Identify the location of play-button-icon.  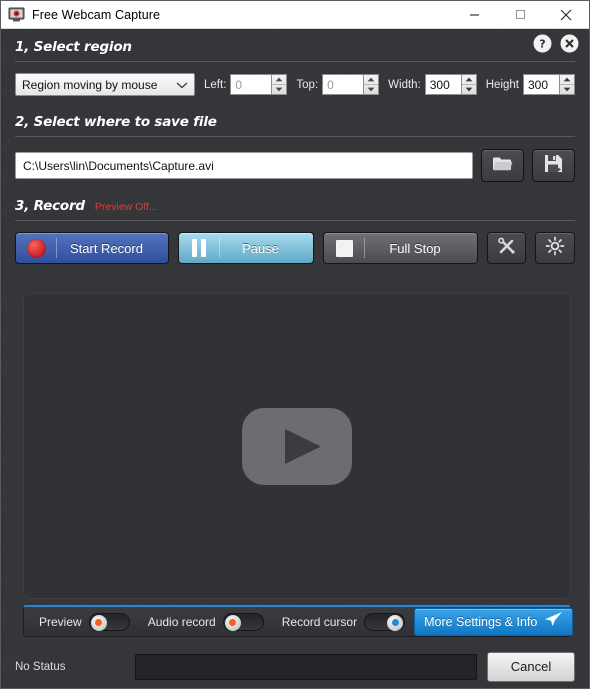
(297, 446).